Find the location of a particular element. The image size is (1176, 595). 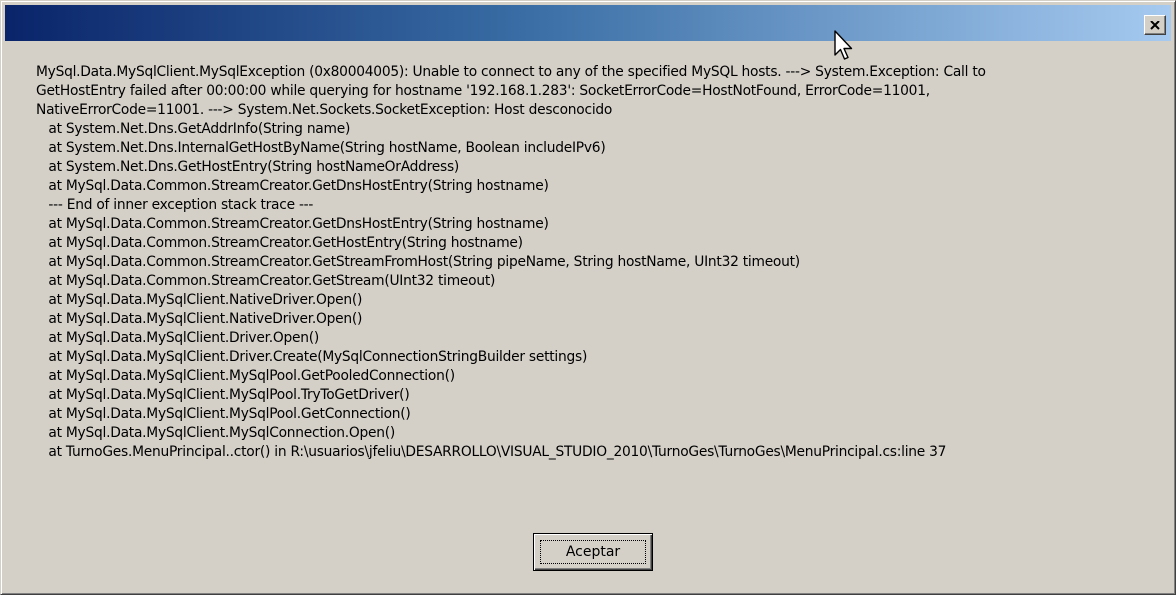

ok-button-label: Aceptar is located at coordinates (593, 552).